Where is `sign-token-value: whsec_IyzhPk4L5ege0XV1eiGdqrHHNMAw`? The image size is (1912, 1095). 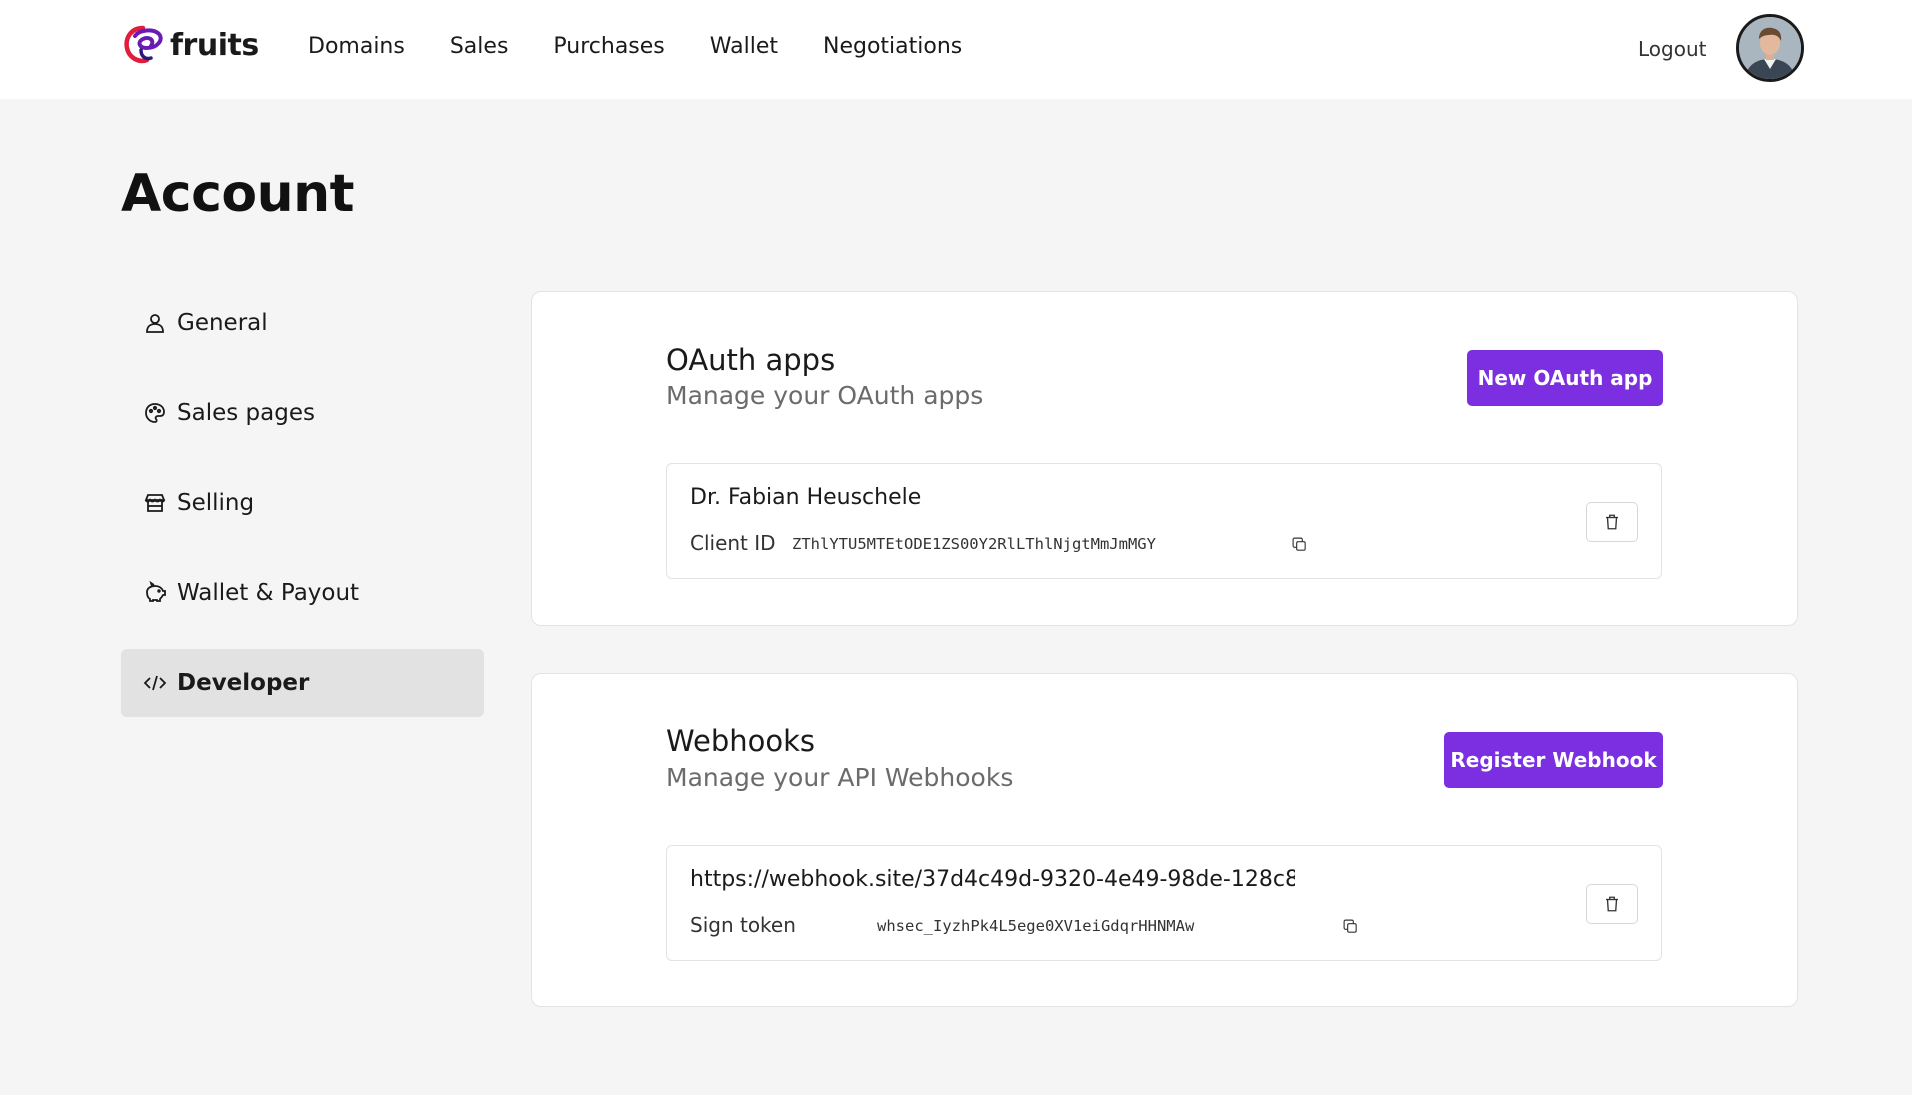
sign-token-value: whsec_IyzhPk4L5ege0XV1eiGdqrHHNMAw is located at coordinates (1057, 926).